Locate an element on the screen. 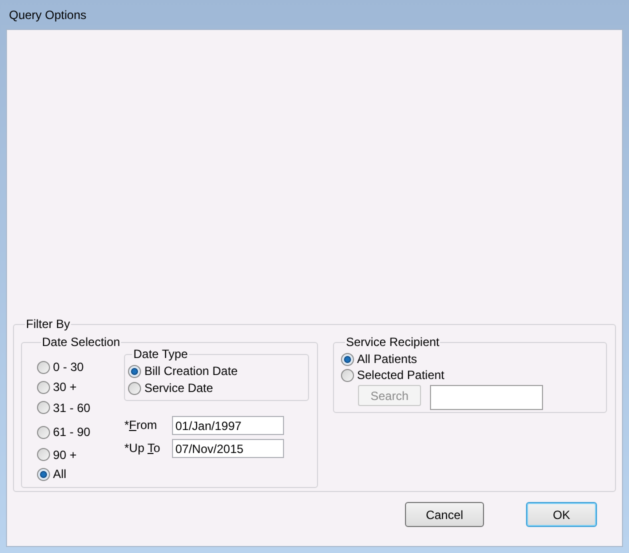  radio-label: 90 + is located at coordinates (65, 455).